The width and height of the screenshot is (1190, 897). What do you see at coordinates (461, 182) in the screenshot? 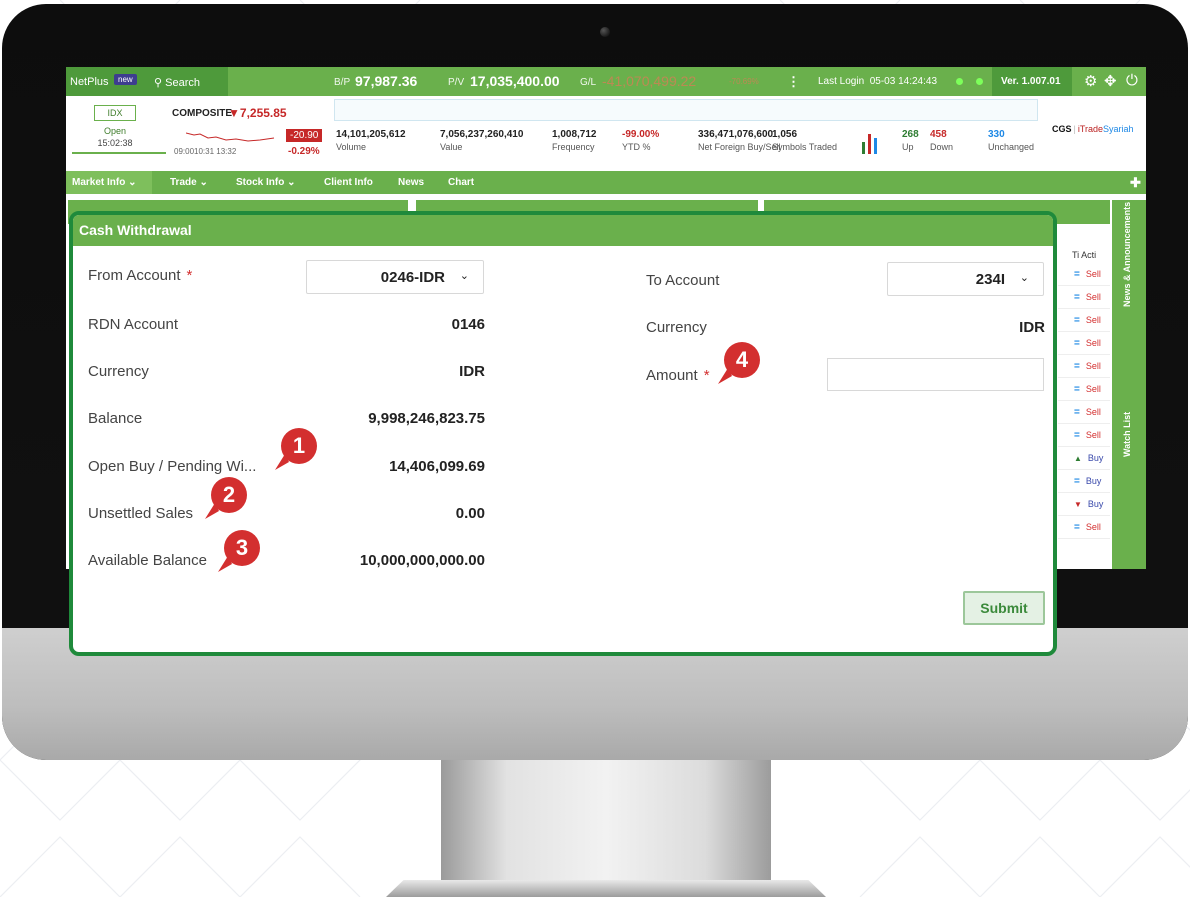
I see `nav-chart: Chart` at bounding box center [461, 182].